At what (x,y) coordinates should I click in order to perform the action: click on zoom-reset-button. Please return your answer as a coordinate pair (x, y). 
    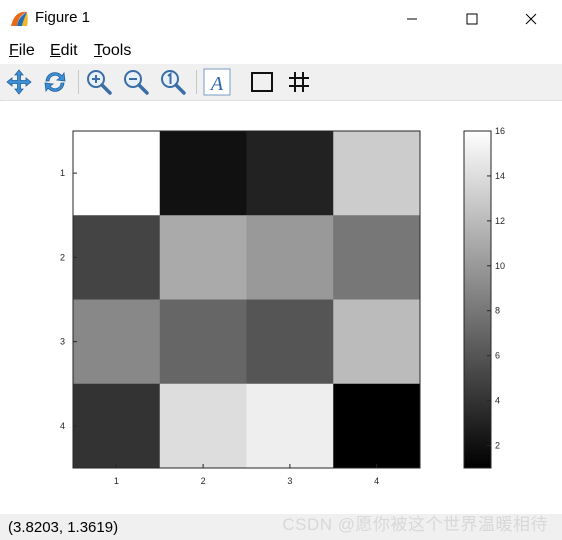
    Looking at the image, I should click on (173, 82).